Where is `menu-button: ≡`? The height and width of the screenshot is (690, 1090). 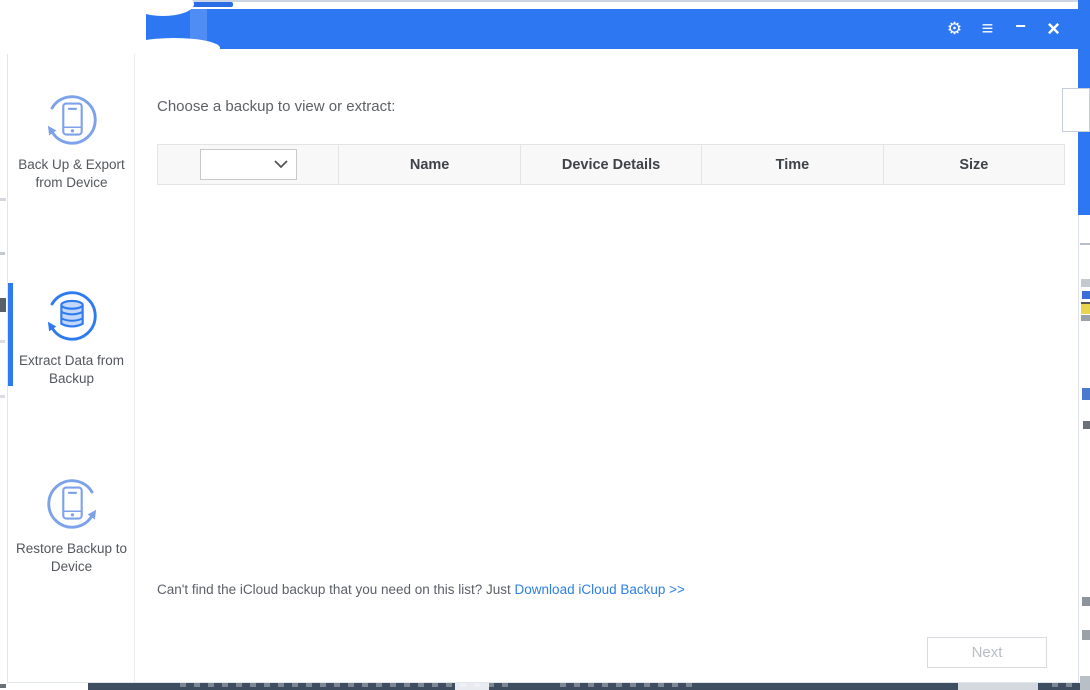 menu-button: ≡ is located at coordinates (987, 29).